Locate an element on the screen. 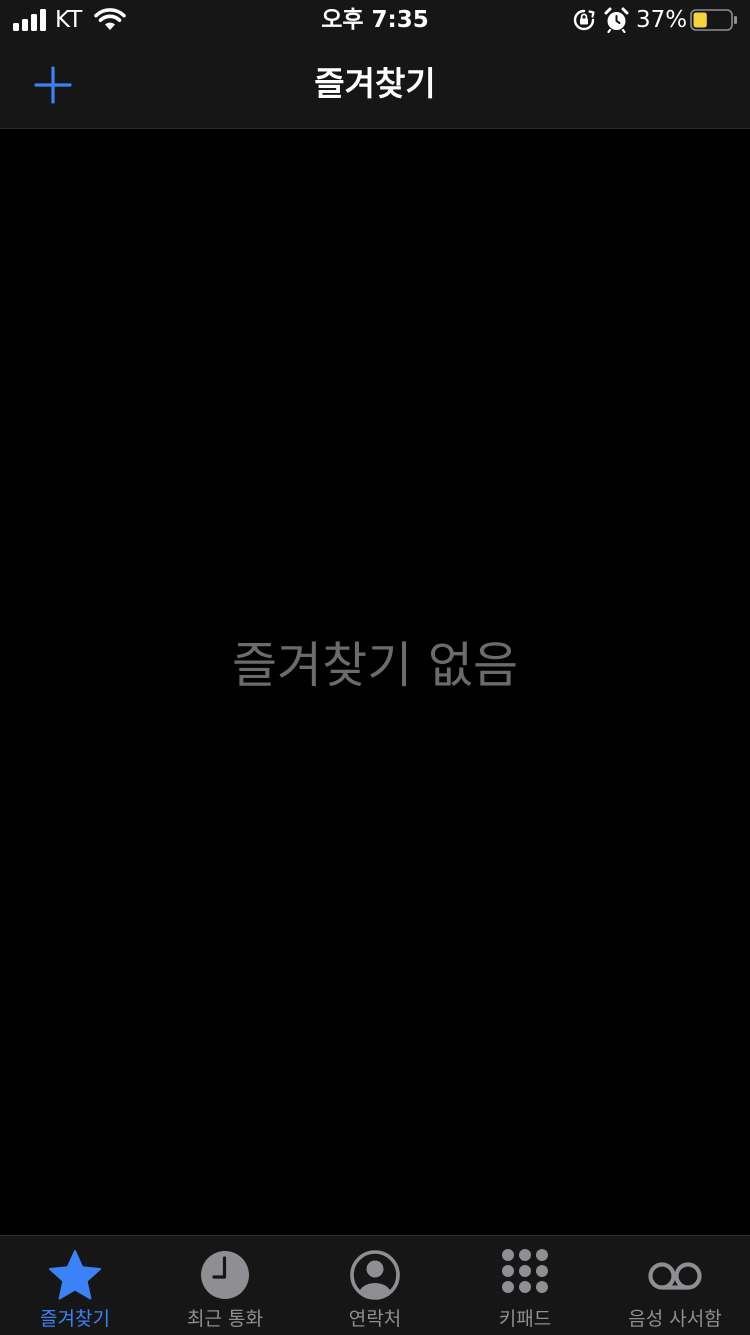 The height and width of the screenshot is (1335, 750). tab-label: 키패드 is located at coordinates (525, 1319).